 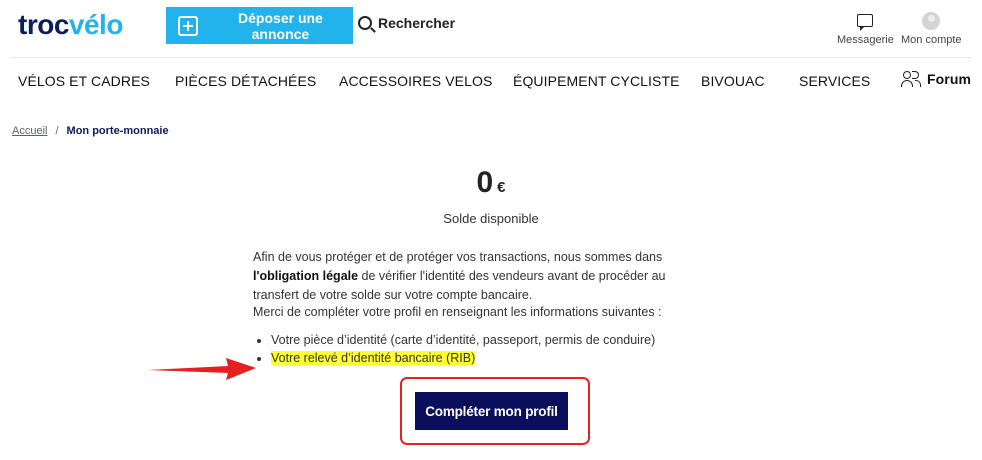 What do you see at coordinates (306, 276) in the screenshot?
I see `info-text-bold: l'obligation légale` at bounding box center [306, 276].